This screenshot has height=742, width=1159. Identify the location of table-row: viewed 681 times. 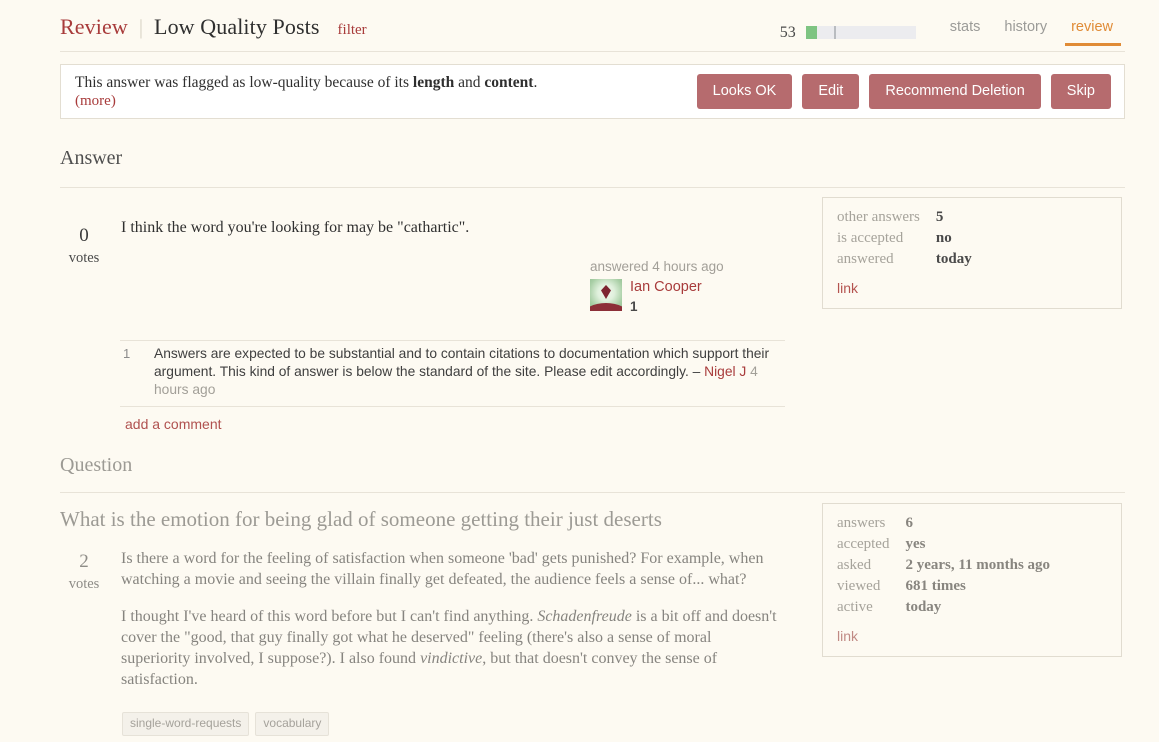
(943, 588).